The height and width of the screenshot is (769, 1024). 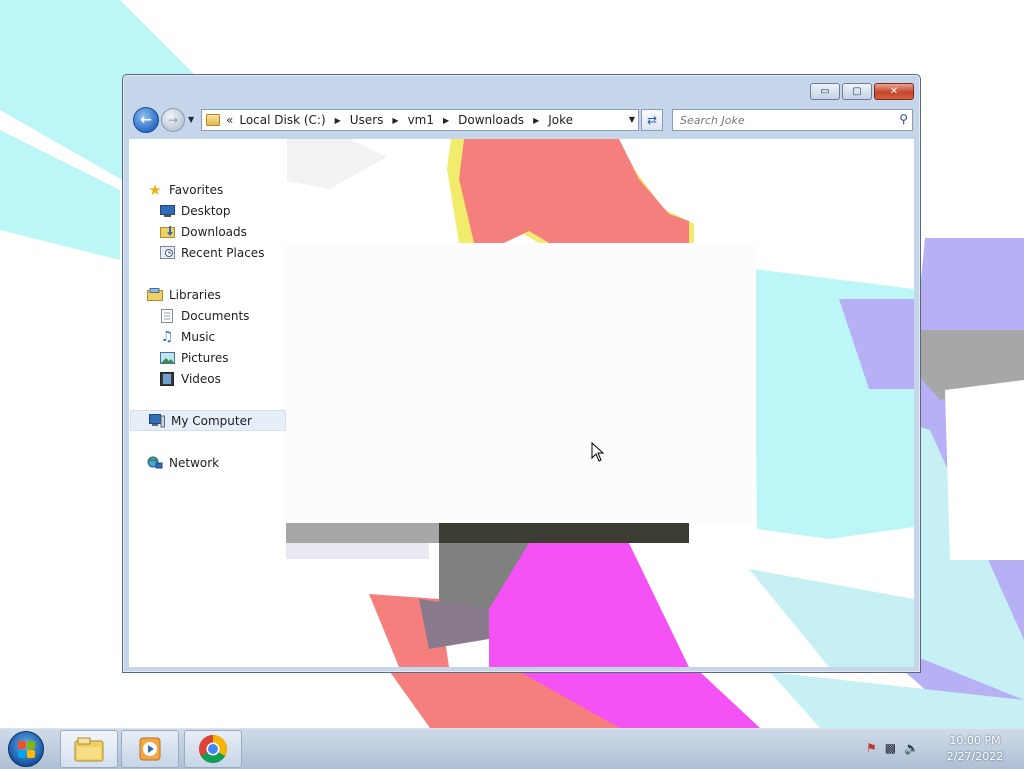 I want to click on computer-icon, so click(x=157, y=420).